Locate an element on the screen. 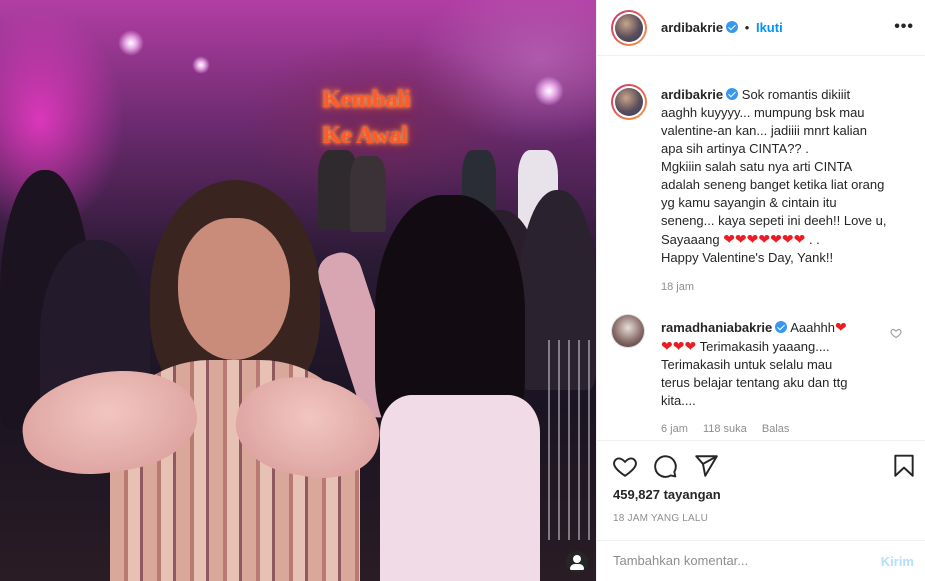  header-username: ardibakrie is located at coordinates (692, 27).